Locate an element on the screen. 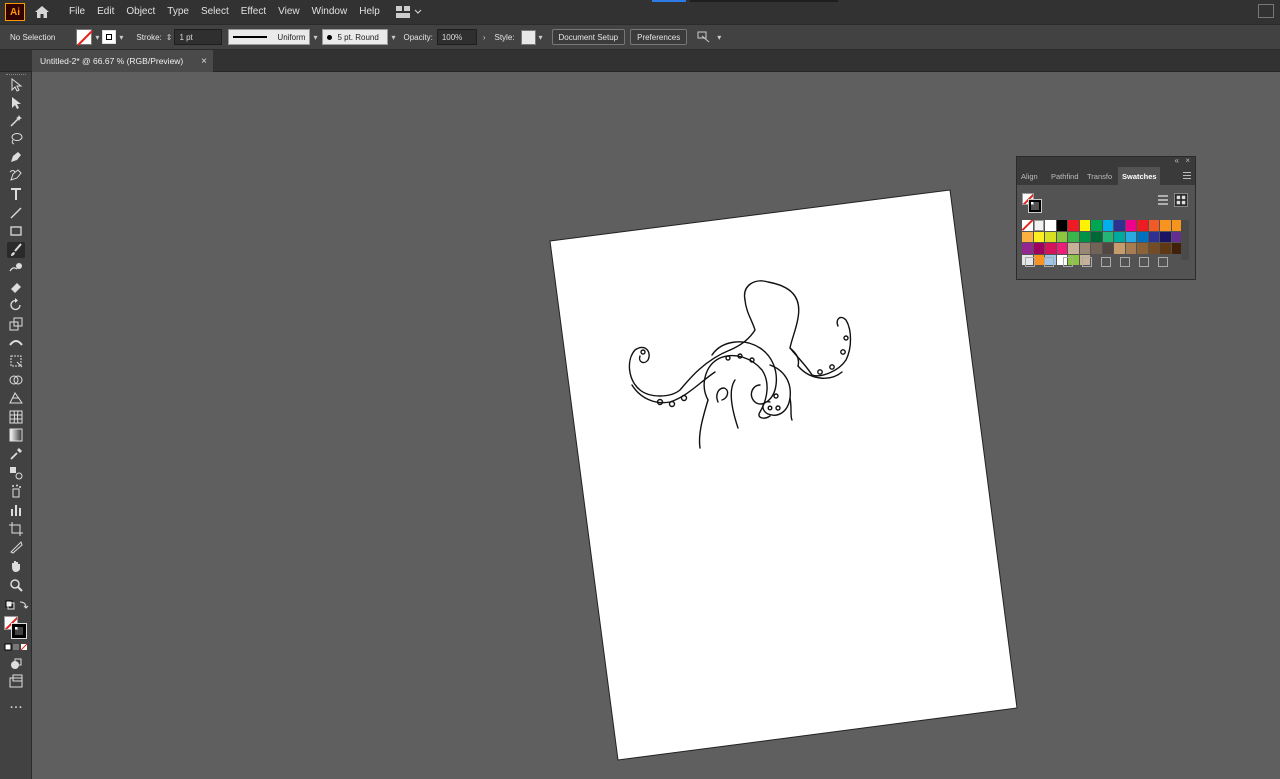 This screenshot has height=779, width=1280. color-group-icon is located at coordinates (1087, 262).